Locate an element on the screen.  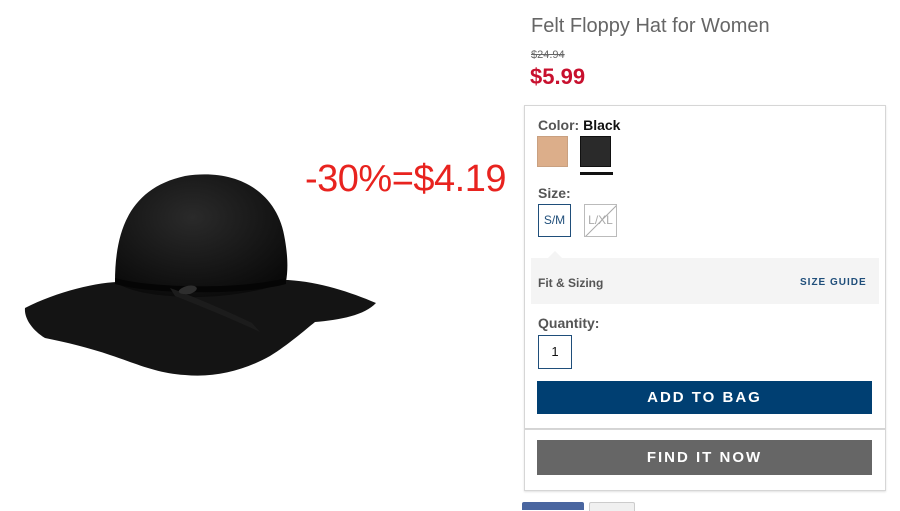
size-guide-link: SIZE GUIDE is located at coordinates (833, 282).